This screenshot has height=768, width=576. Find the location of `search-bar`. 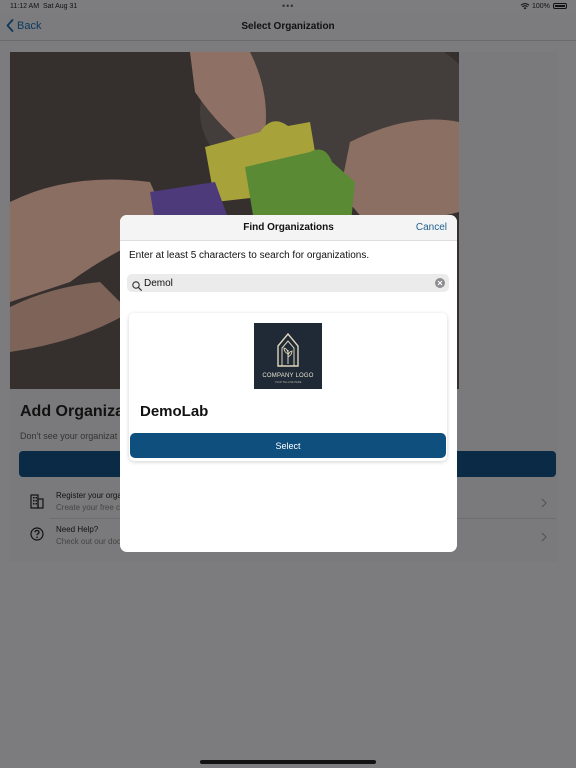

search-bar is located at coordinates (288, 283).